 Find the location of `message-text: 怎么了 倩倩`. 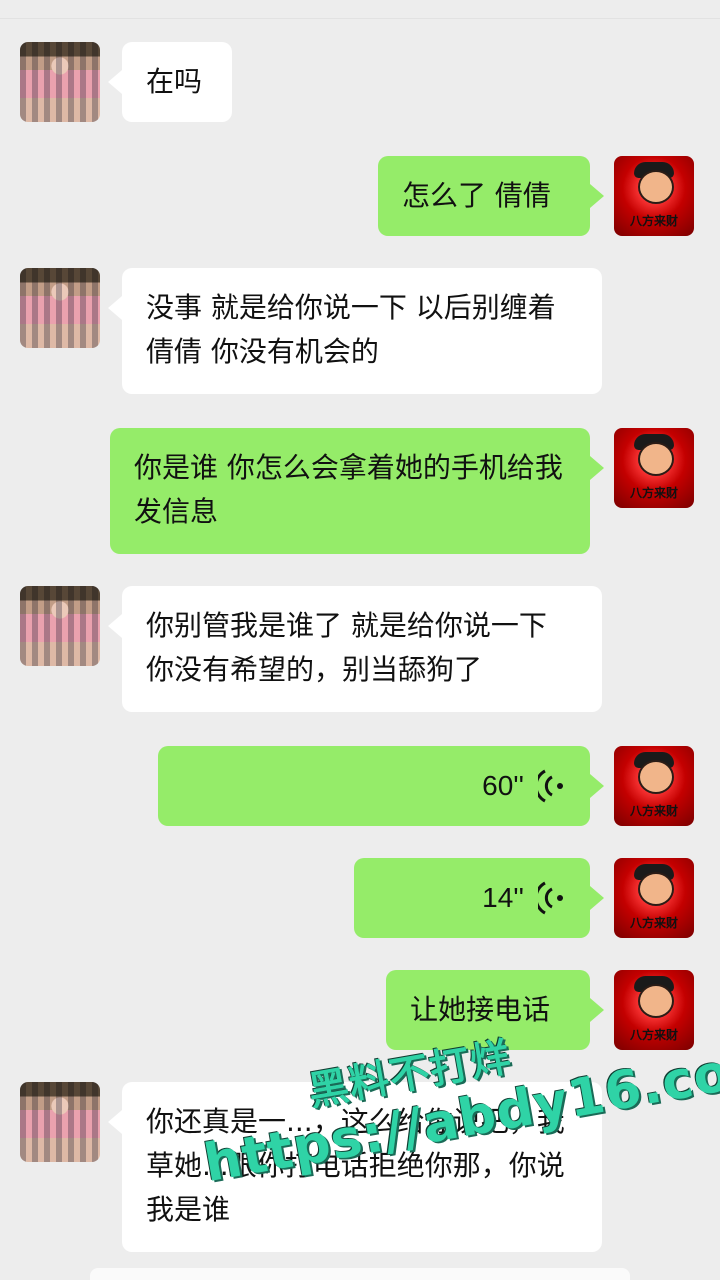

message-text: 怎么了 倩倩 is located at coordinates (476, 195).